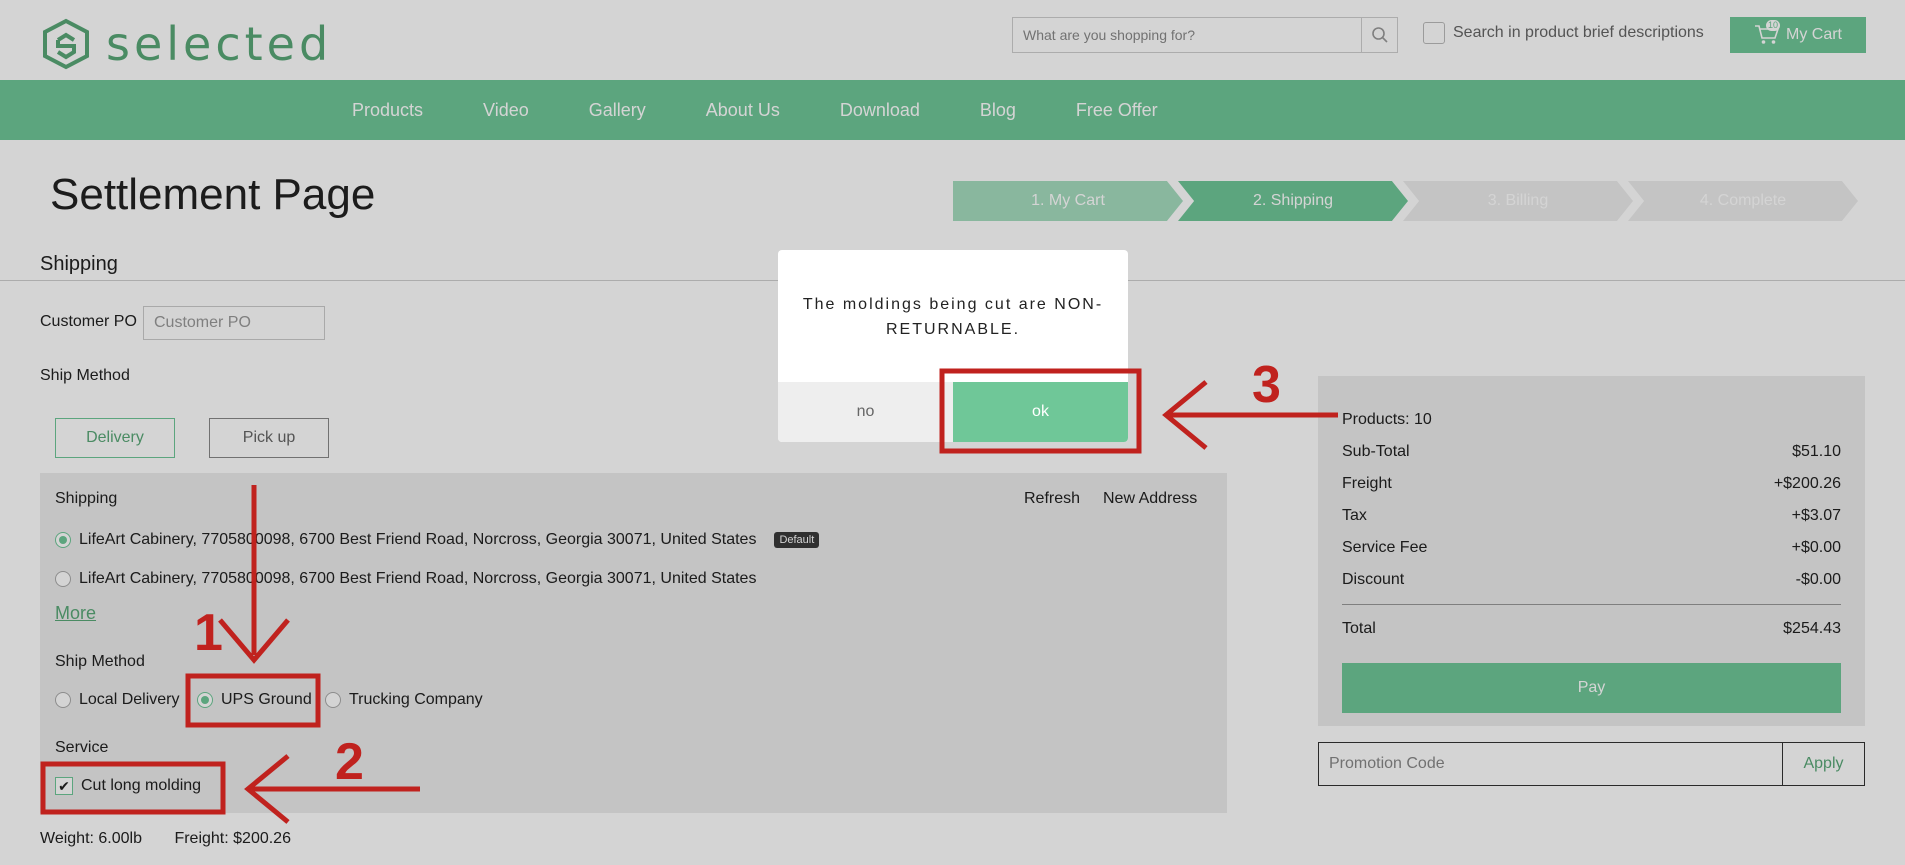 This screenshot has width=1905, height=865. What do you see at coordinates (349, 762) in the screenshot?
I see `annotation-number-2: 2` at bounding box center [349, 762].